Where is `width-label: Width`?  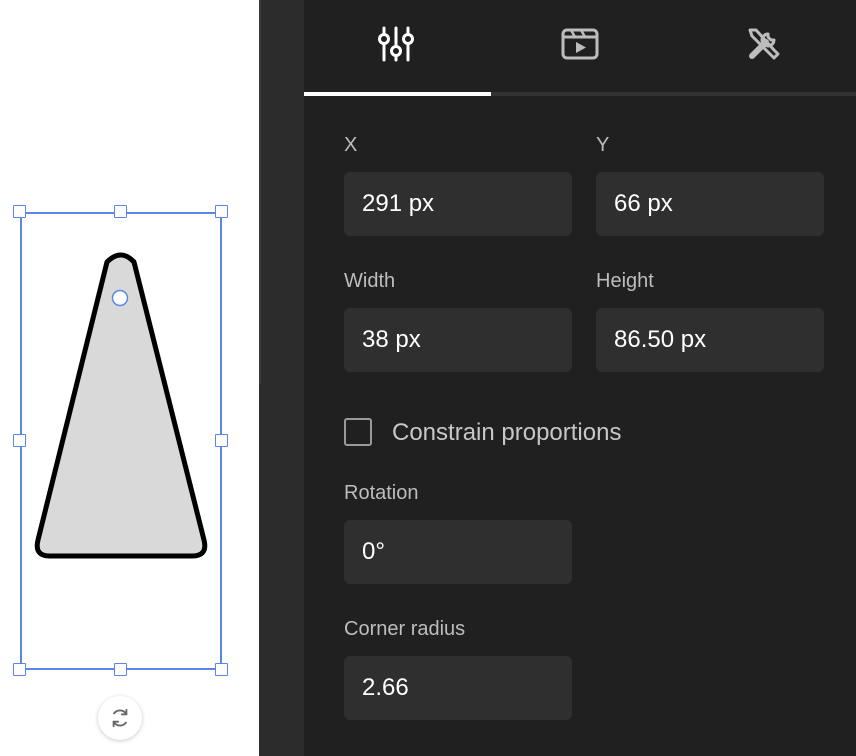 width-label: Width is located at coordinates (370, 281).